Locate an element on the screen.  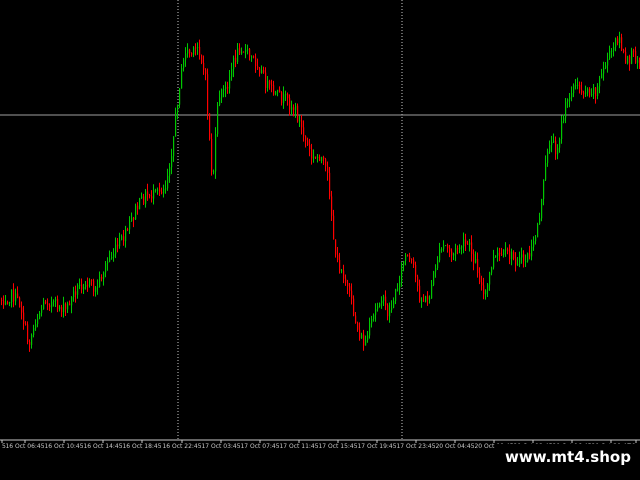
time-tick-label-8: 17 Oct 11:45 is located at coordinates (298, 446).